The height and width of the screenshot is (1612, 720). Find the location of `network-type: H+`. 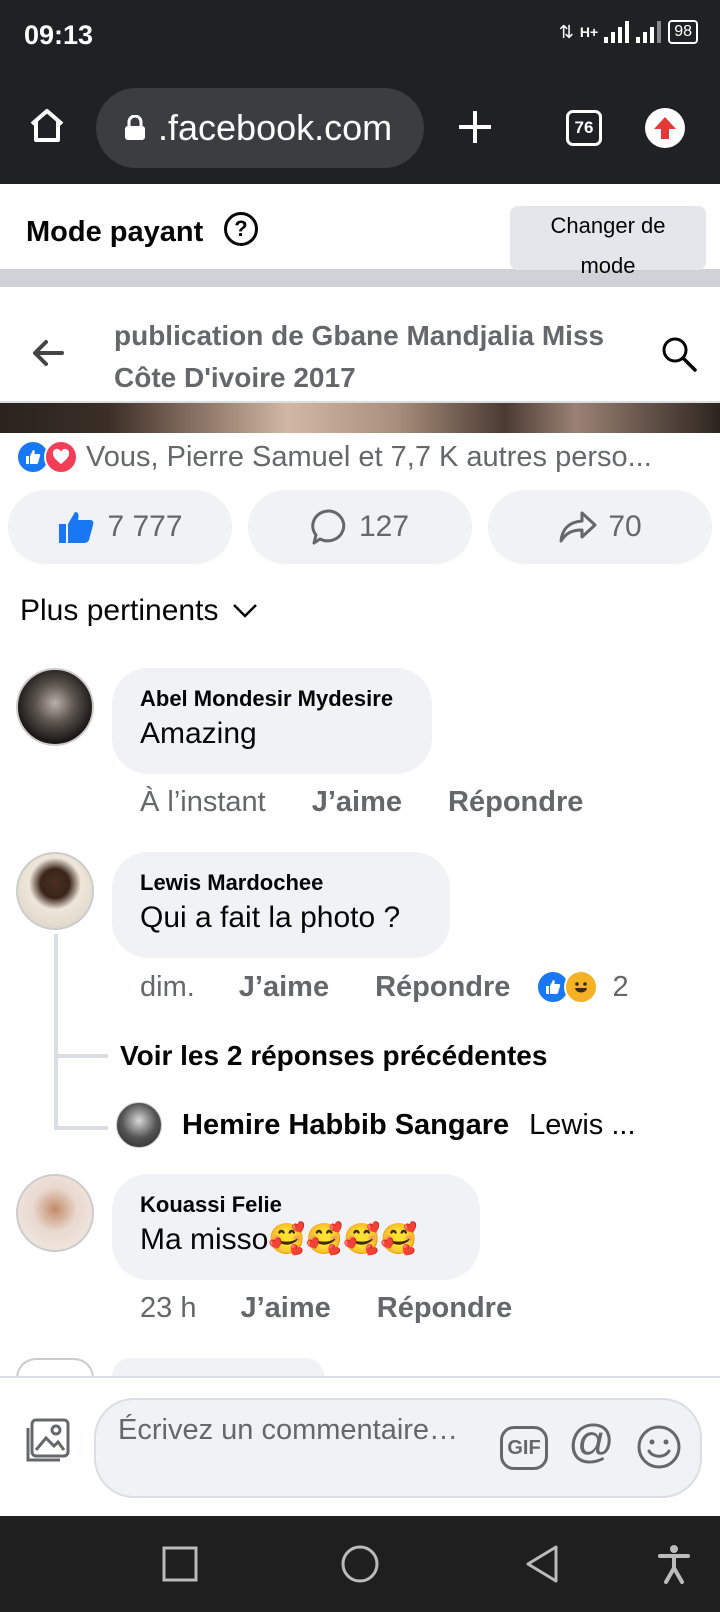

network-type: H+ is located at coordinates (589, 32).